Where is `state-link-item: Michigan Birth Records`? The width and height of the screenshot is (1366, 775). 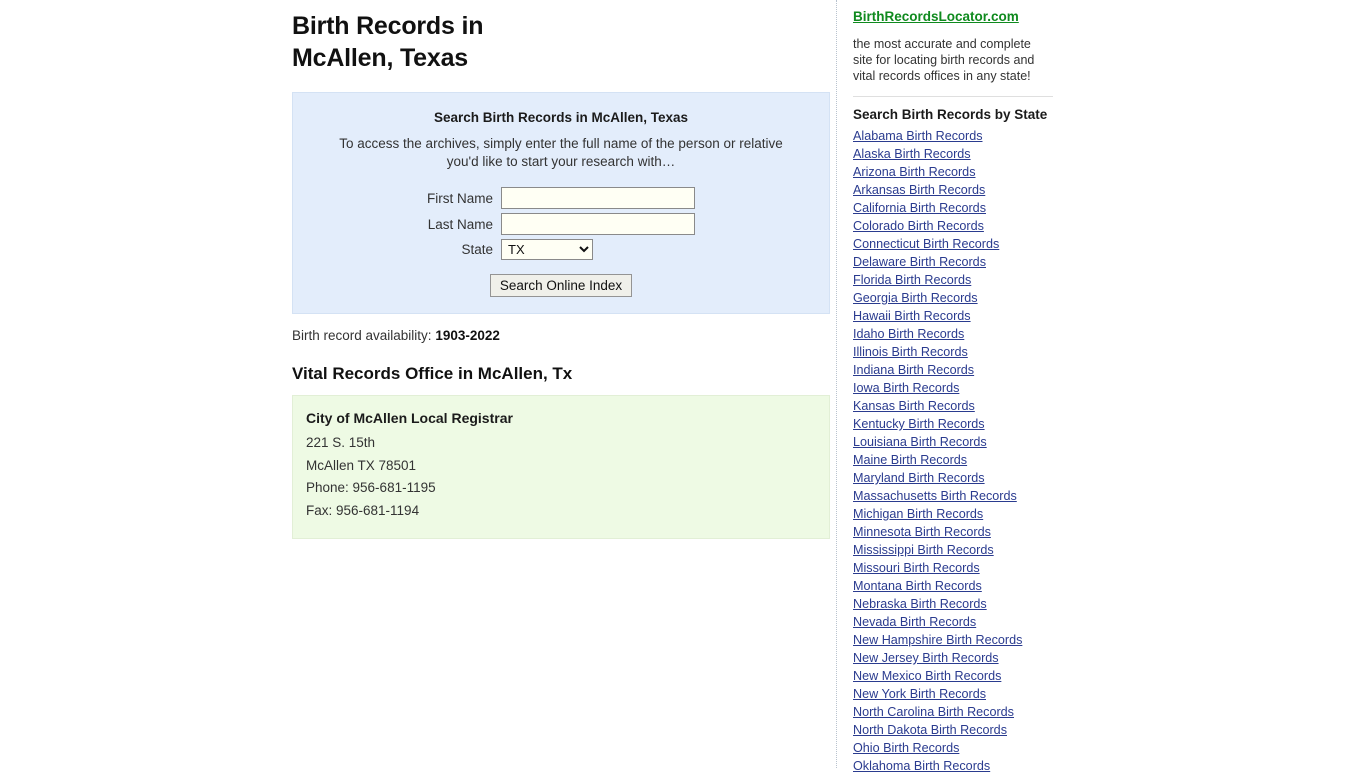 state-link-item: Michigan Birth Records is located at coordinates (959, 514).